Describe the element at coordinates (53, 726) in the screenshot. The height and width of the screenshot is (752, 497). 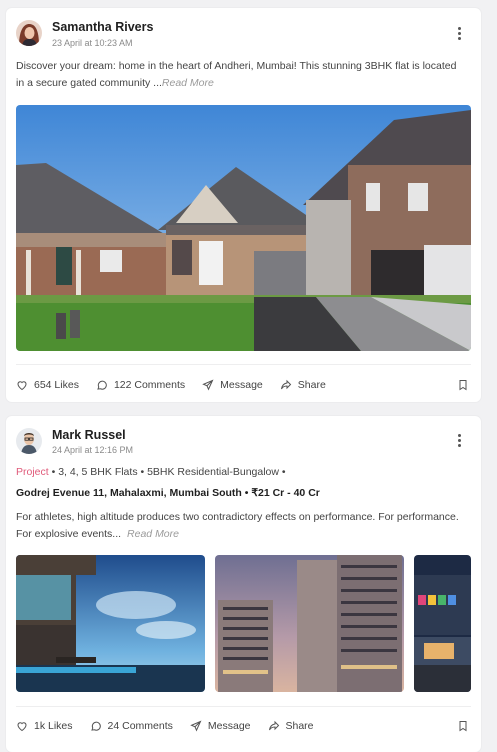
I see `likes-count: 1k Likes` at that location.